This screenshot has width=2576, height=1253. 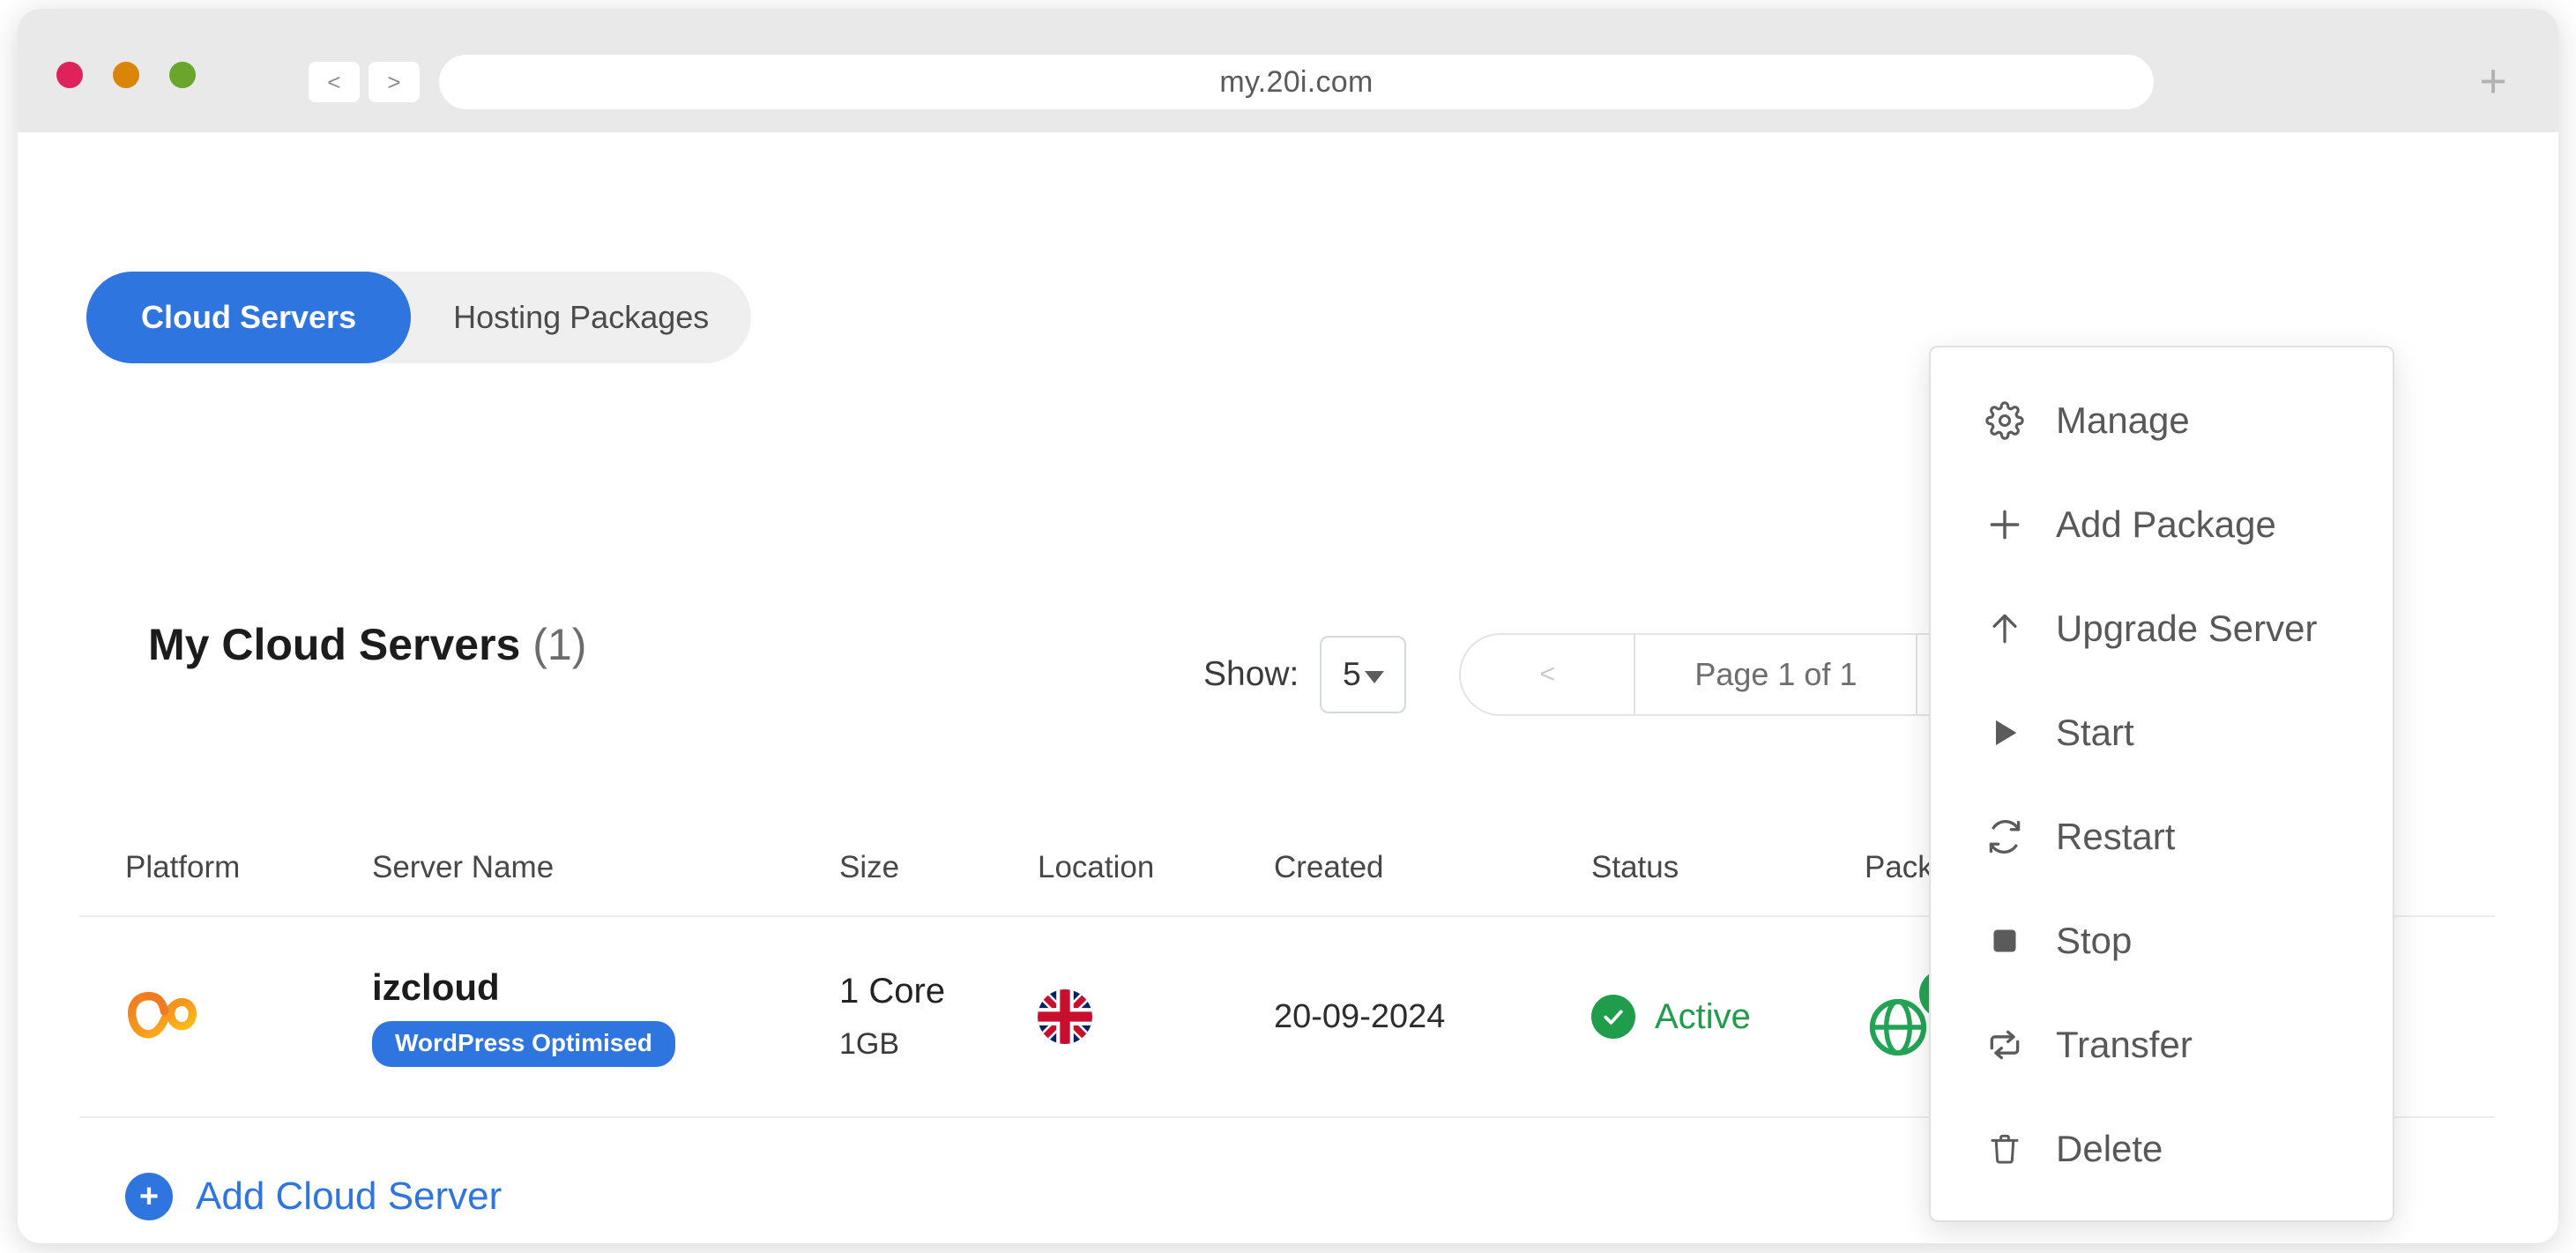 What do you see at coordinates (2110, 1149) in the screenshot?
I see `menu-item-label: Delete` at bounding box center [2110, 1149].